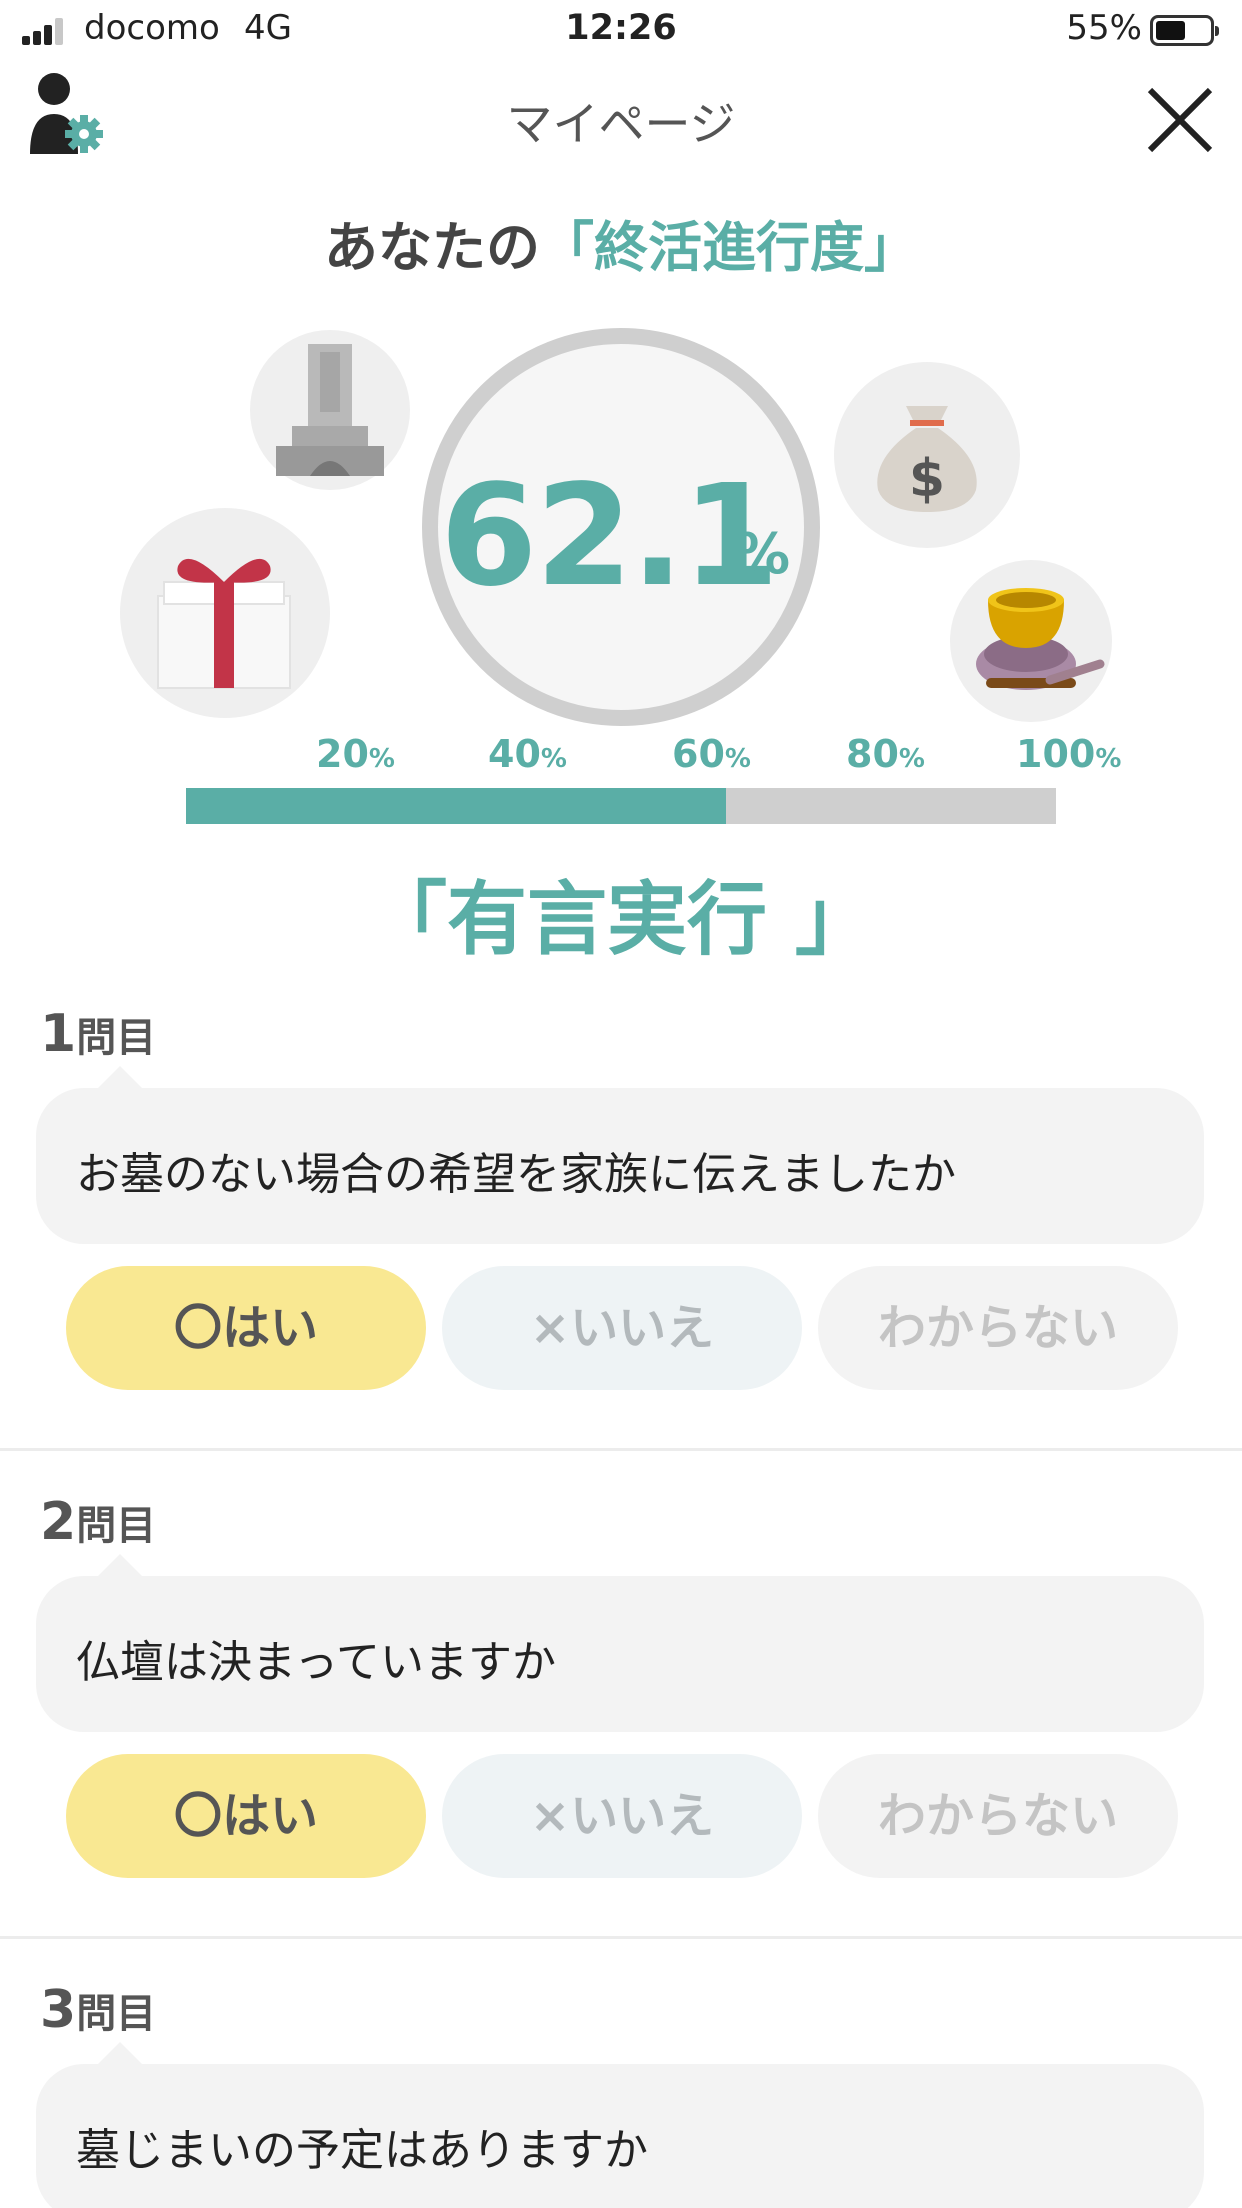  What do you see at coordinates (1069, 754) in the screenshot?
I see `tick-label: 100%` at bounding box center [1069, 754].